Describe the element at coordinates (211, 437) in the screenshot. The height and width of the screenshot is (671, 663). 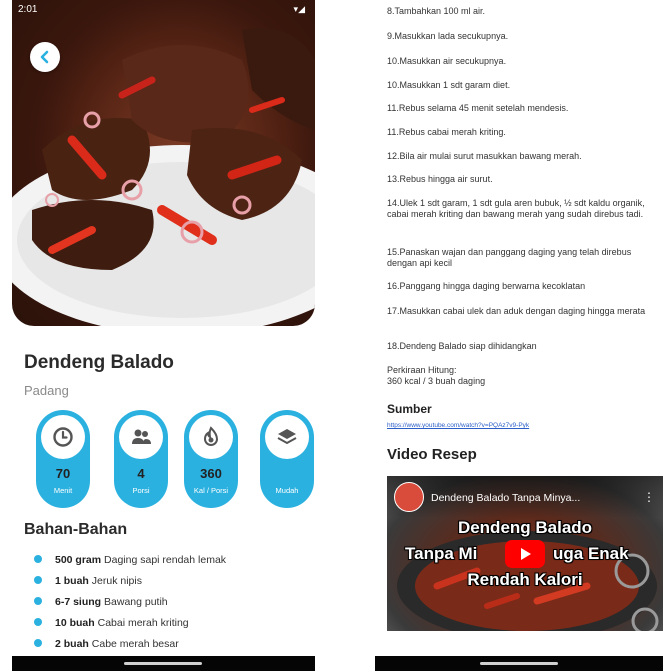
I see `flame-icon` at that location.